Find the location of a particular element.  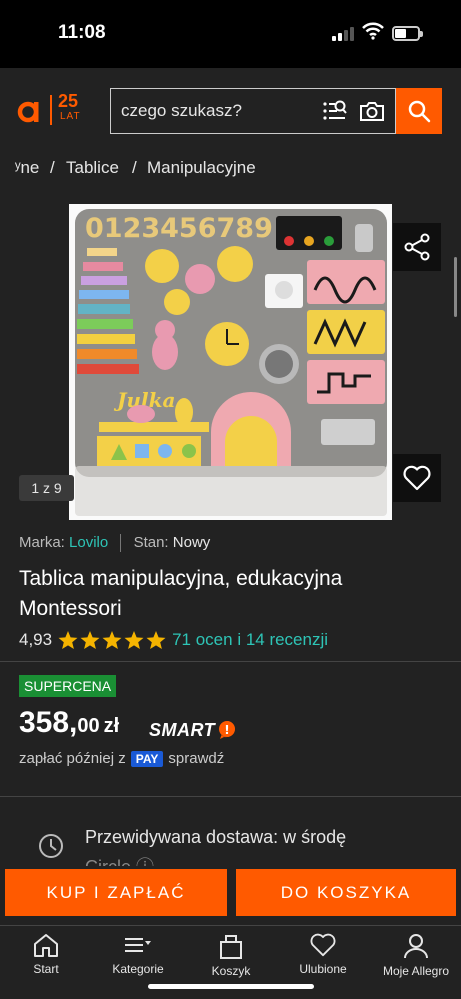

rating-stars is located at coordinates (112, 640).